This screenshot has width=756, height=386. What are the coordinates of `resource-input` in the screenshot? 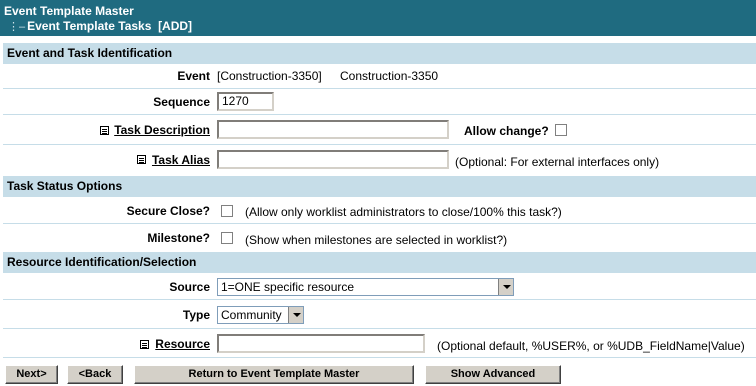 It's located at (321, 343).